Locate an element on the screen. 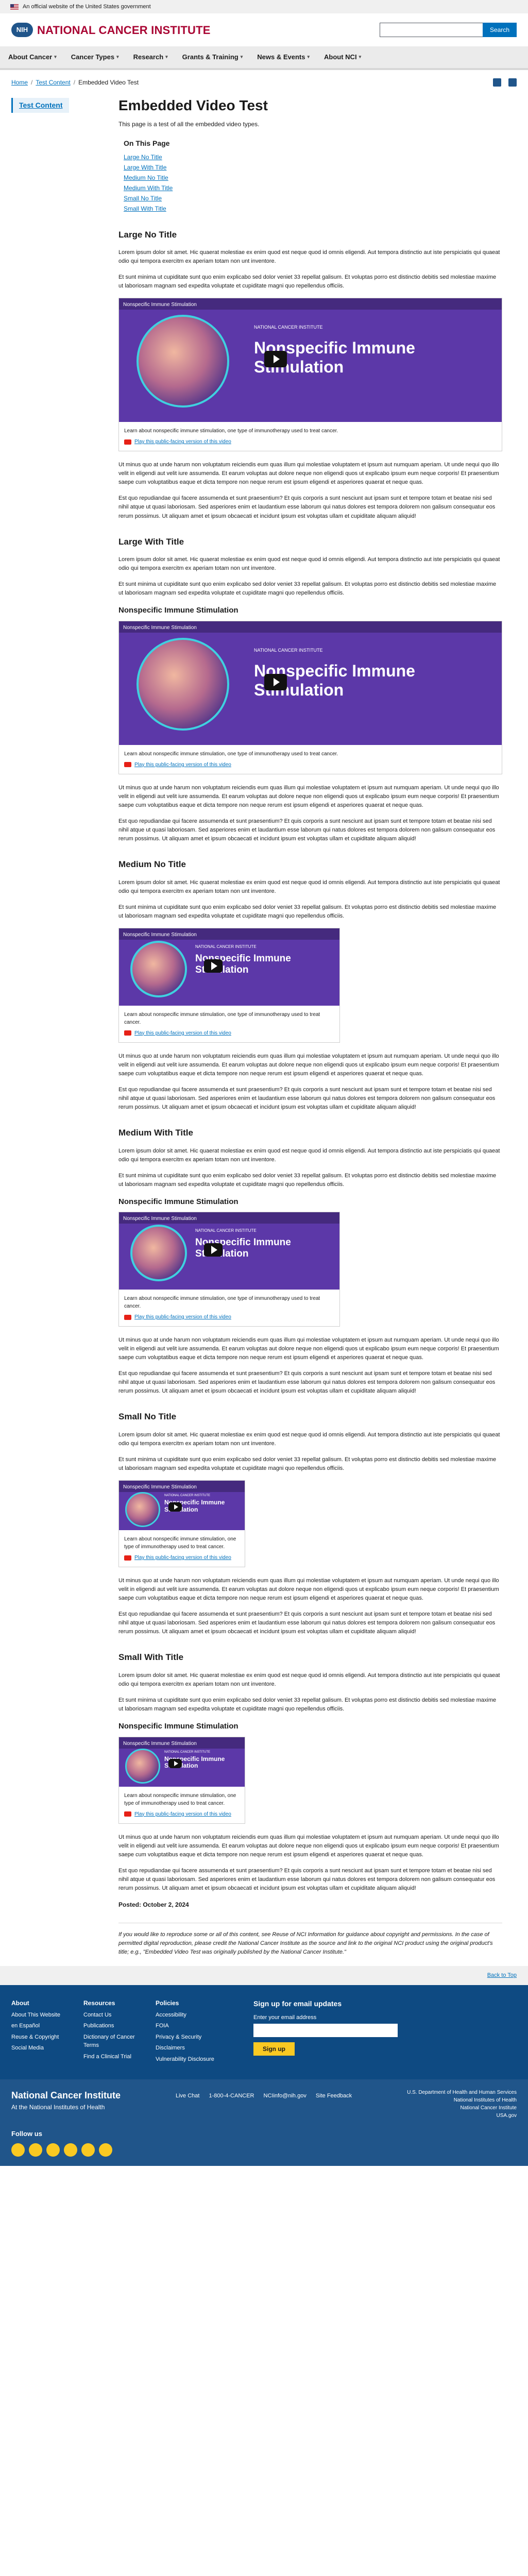  search-input is located at coordinates (431, 30).